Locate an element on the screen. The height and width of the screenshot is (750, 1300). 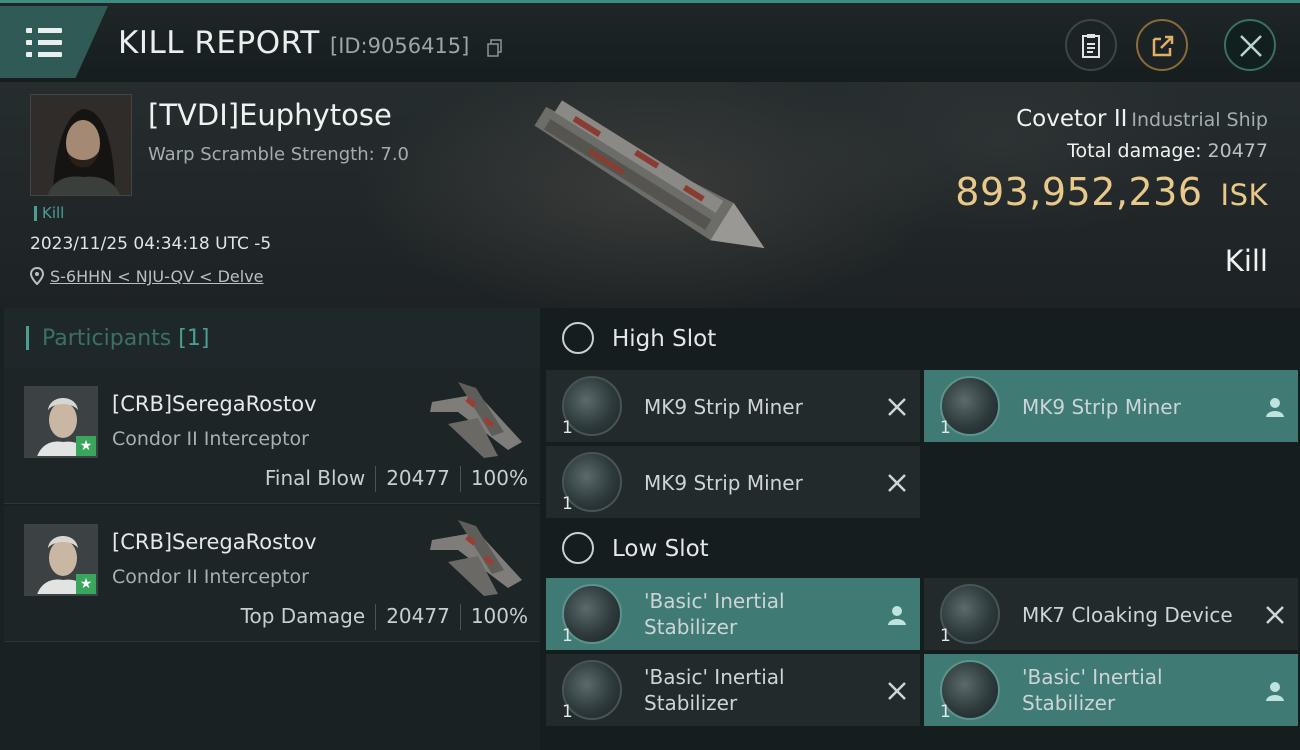
clipboard-icon is located at coordinates (1091, 46).